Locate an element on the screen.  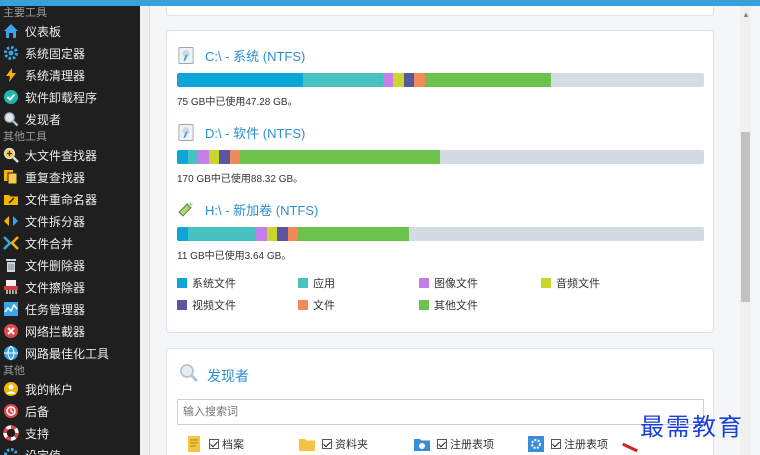
search-input is located at coordinates (440, 412).